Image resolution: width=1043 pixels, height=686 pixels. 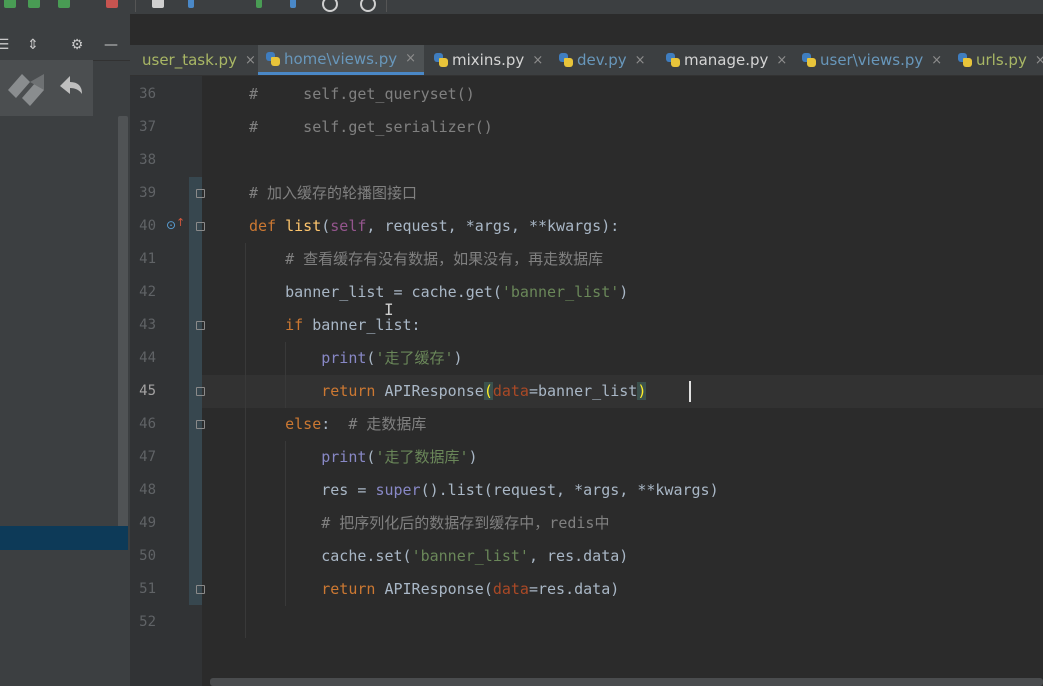 I want to click on debug-icon, so click(x=34, y=4).